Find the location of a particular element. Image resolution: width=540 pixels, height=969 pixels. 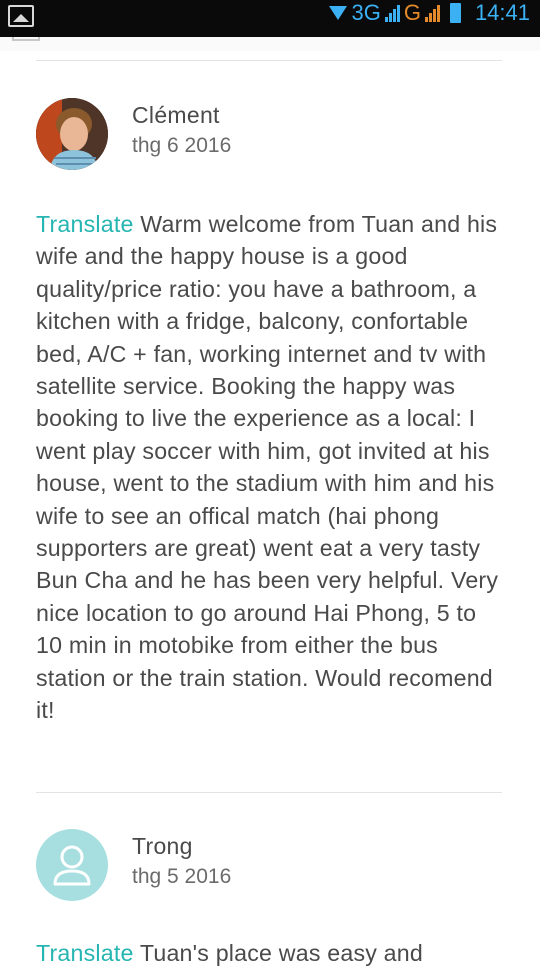

status-bar: 3G G 14:41 is located at coordinates (270, 18).